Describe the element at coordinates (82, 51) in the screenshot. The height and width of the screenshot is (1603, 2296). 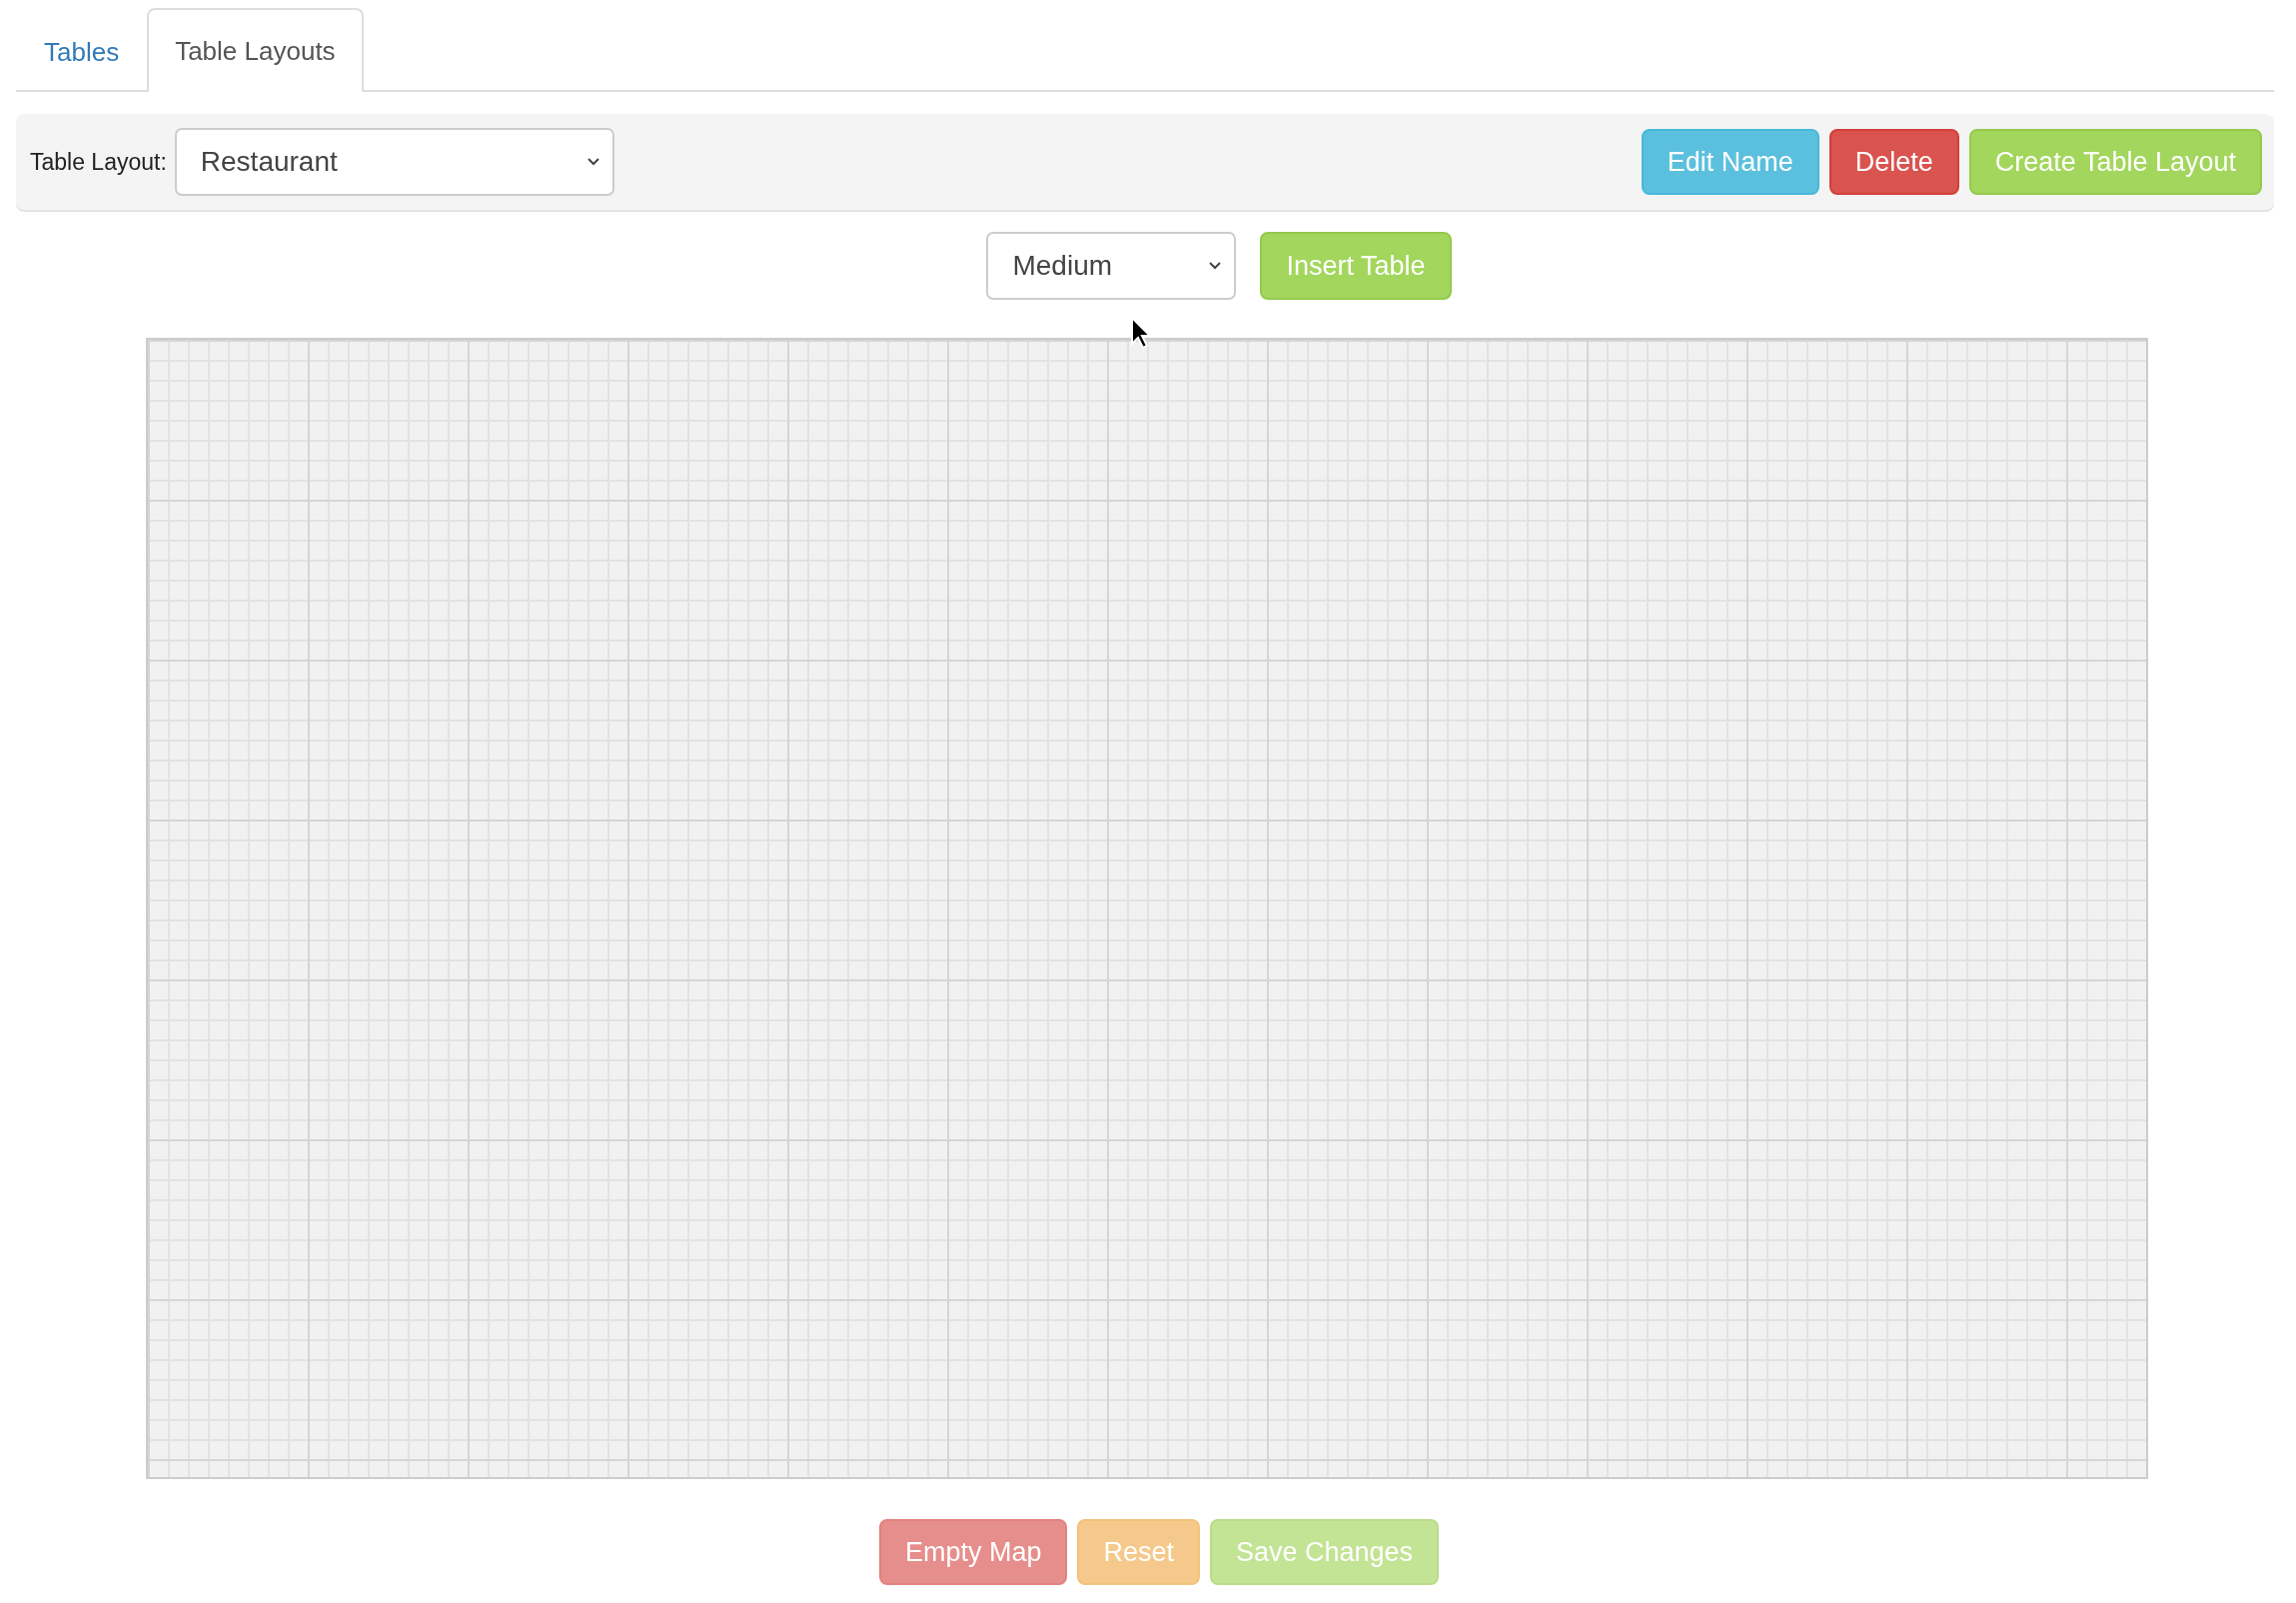
I see `tab: Tables` at that location.